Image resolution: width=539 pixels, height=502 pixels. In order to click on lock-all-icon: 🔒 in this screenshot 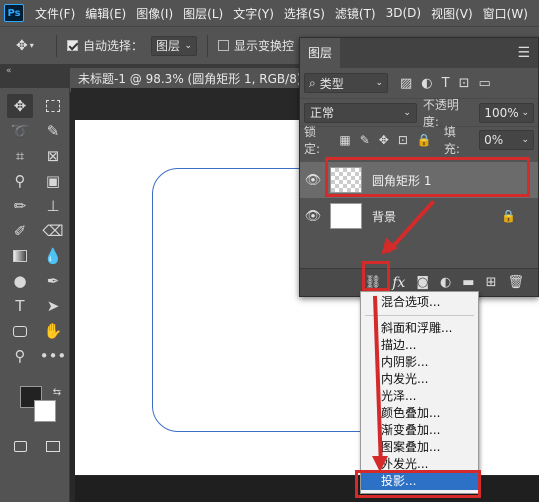, I will do `click(424, 140)`.